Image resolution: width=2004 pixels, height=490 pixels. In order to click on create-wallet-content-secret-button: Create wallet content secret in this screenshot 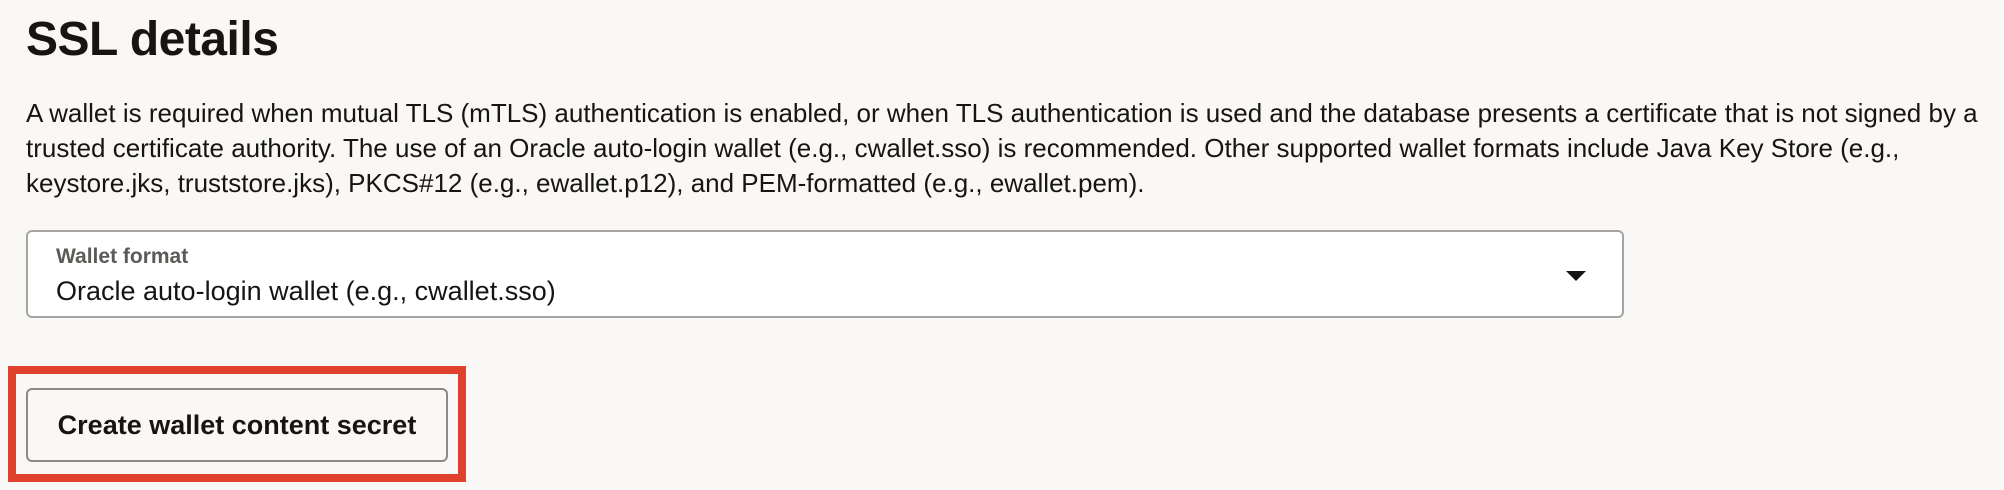, I will do `click(237, 425)`.